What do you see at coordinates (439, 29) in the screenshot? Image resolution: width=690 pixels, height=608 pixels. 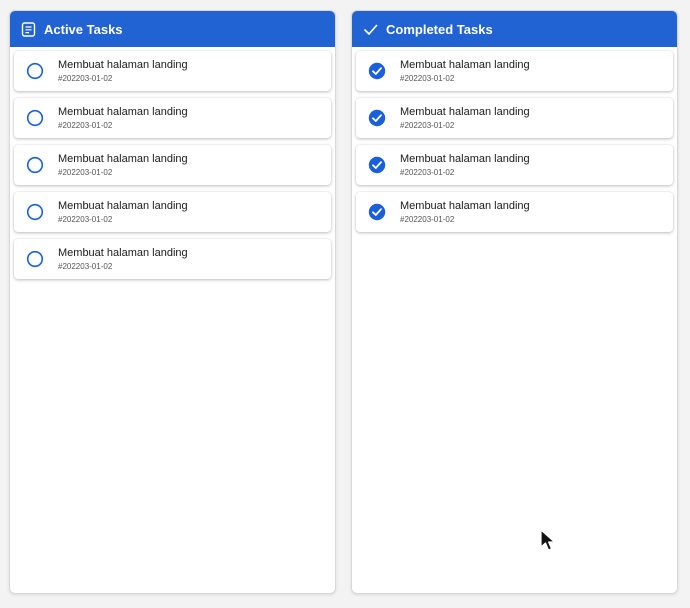 I see `completed-tasks-title: Completed Tasks` at bounding box center [439, 29].